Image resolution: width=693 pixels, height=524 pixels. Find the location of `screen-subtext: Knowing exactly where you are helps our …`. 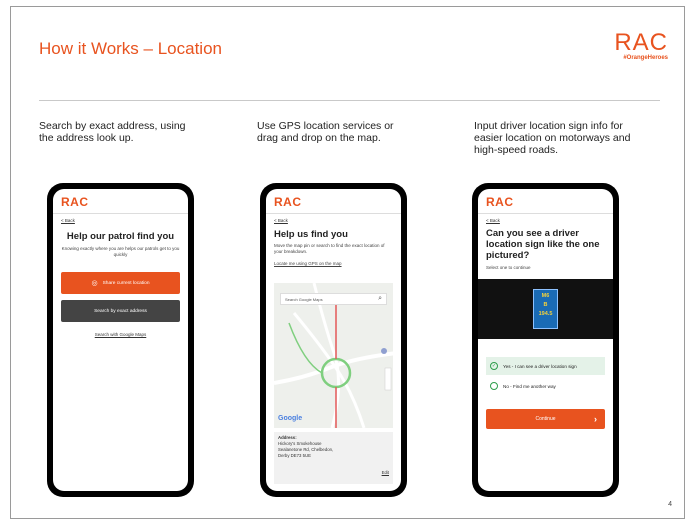

screen-subtext: Knowing exactly where you are helps our … is located at coordinates (120, 251).